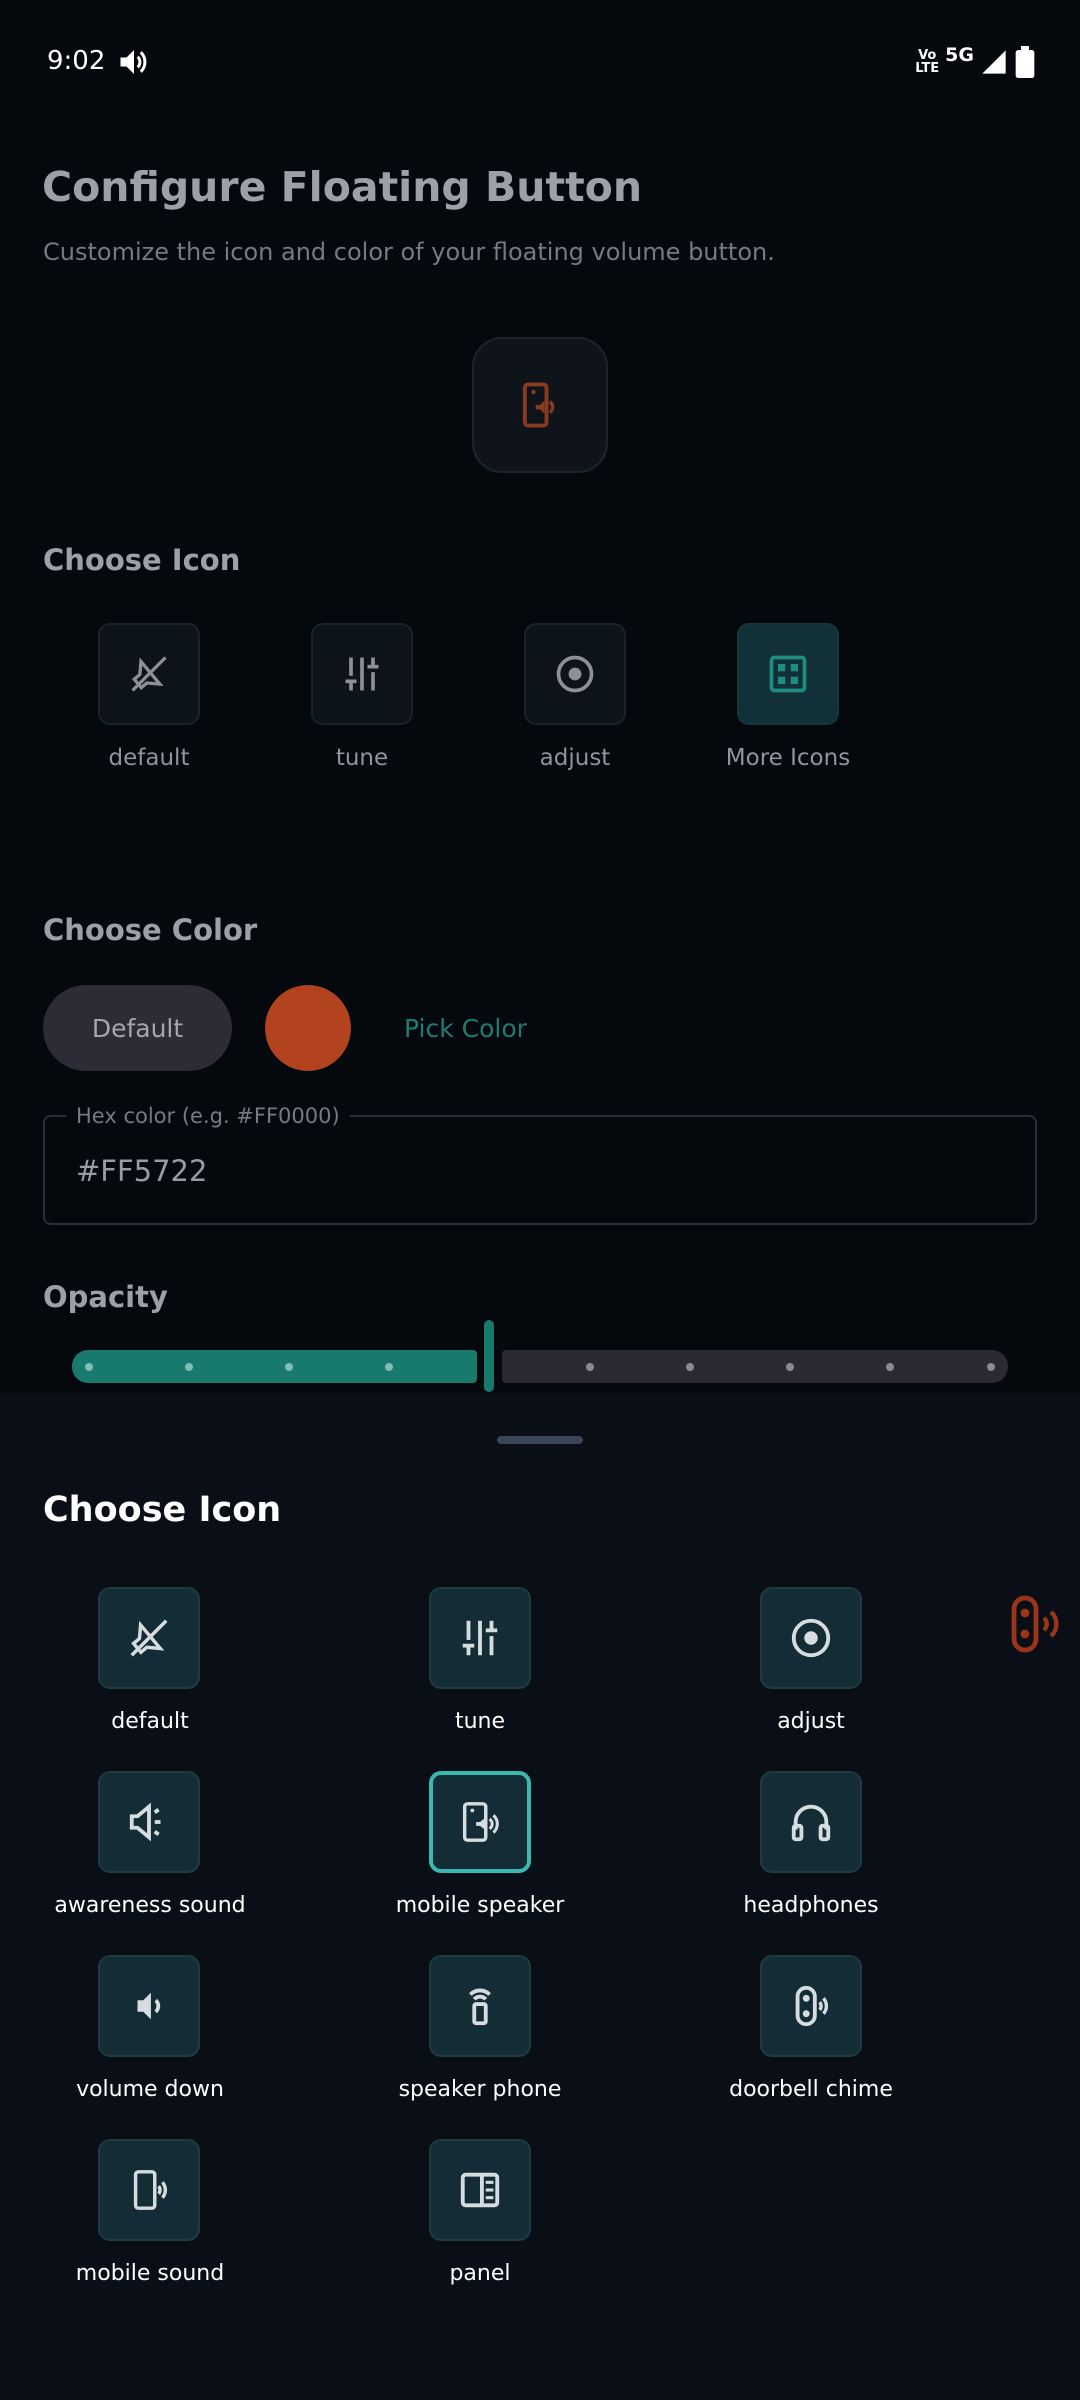 This screenshot has width=1080, height=2400. Describe the element at coordinates (540, 1440) in the screenshot. I see `sheet-drag-handle` at that location.